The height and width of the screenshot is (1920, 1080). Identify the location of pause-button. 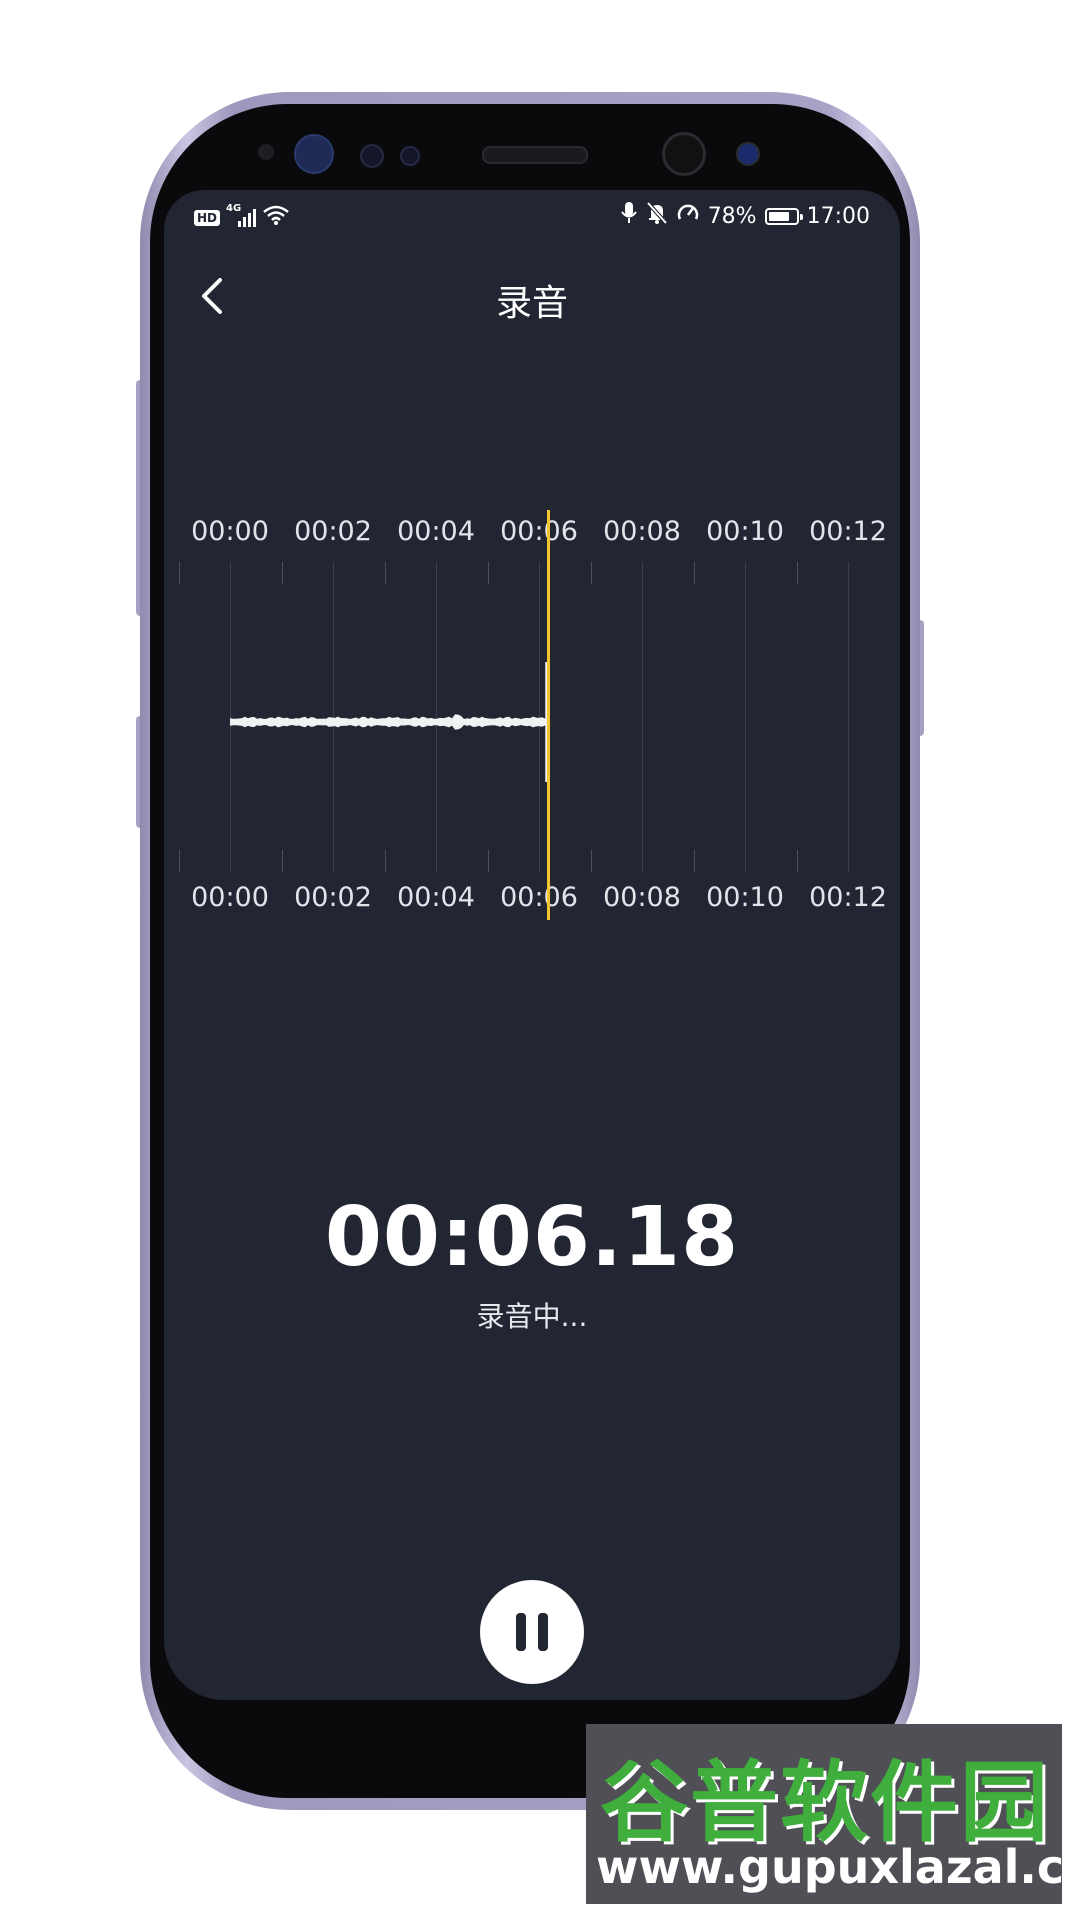
(532, 1632).